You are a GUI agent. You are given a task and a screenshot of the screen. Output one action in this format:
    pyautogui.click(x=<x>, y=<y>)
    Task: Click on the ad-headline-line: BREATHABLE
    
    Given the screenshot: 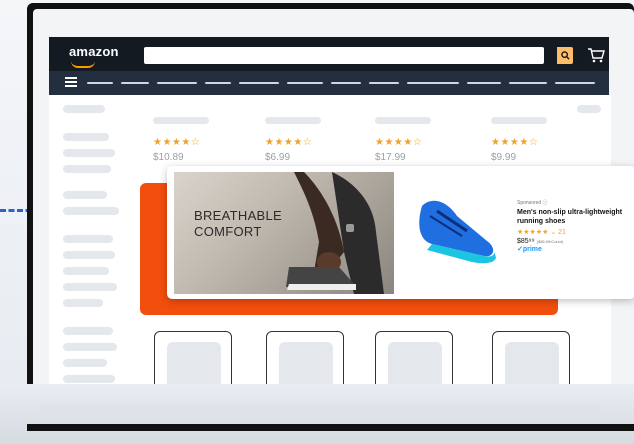 What is the action you would take?
    pyautogui.click(x=238, y=215)
    